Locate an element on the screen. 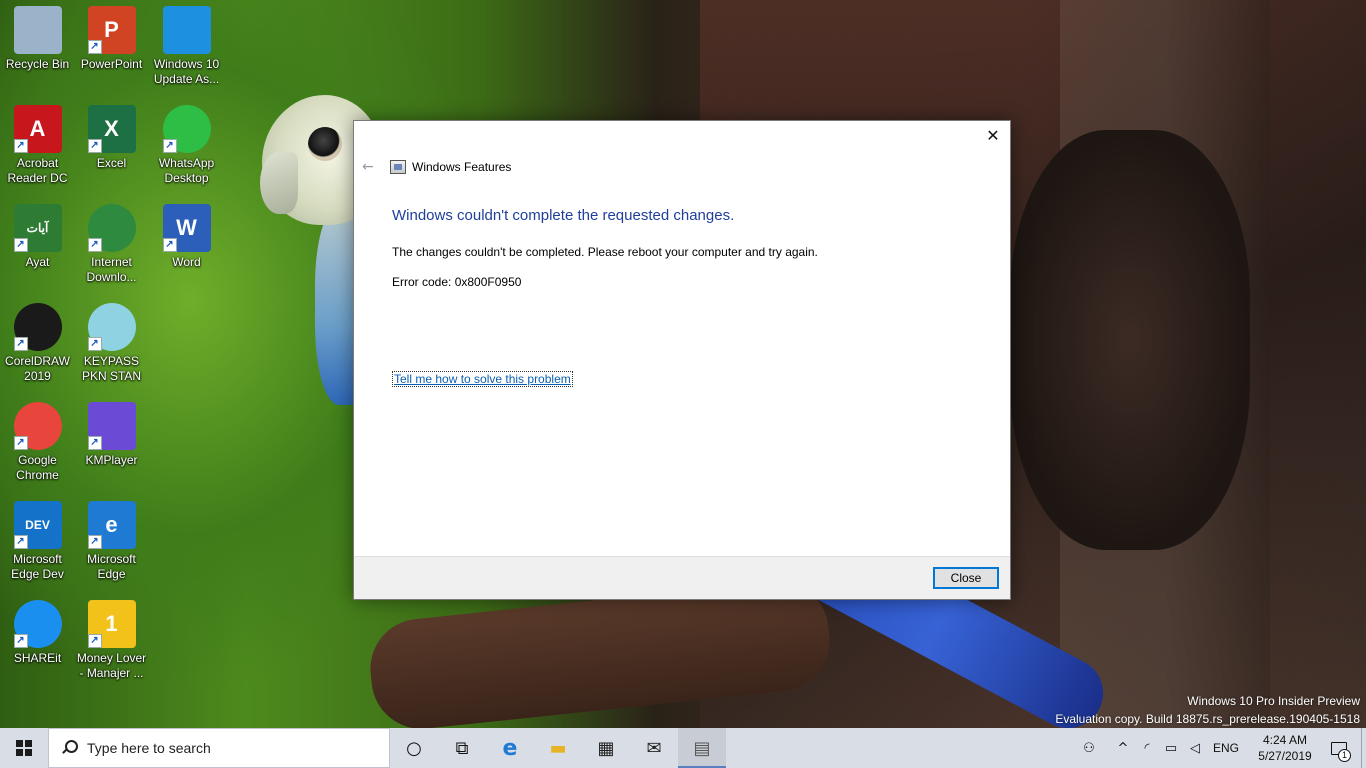 Image resolution: width=1366 pixels, height=768 pixels. icon-glyph: 1 is located at coordinates (111, 623).